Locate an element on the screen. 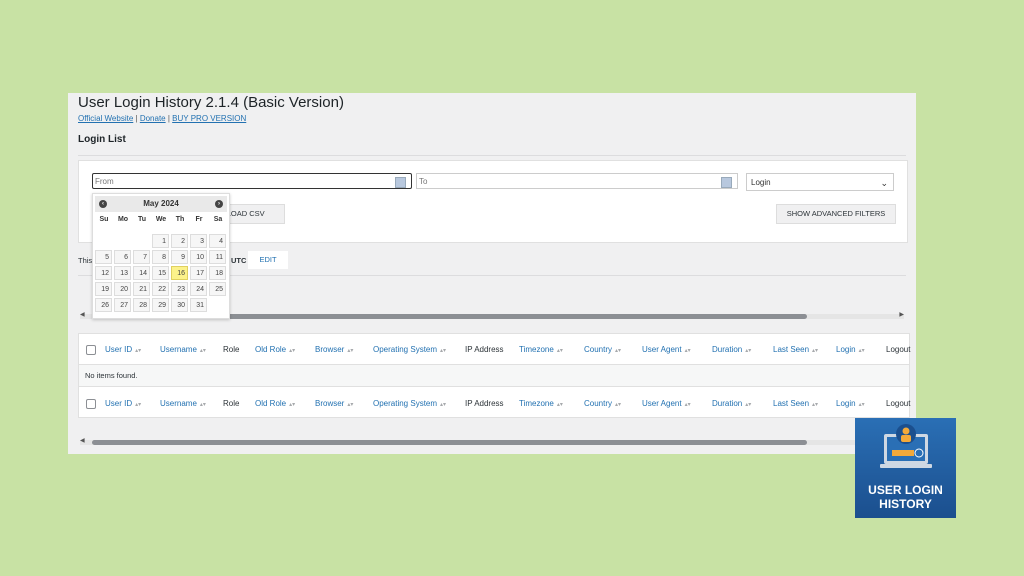 The image size is (1024, 576). calendar-day: 21 is located at coordinates (141, 289).